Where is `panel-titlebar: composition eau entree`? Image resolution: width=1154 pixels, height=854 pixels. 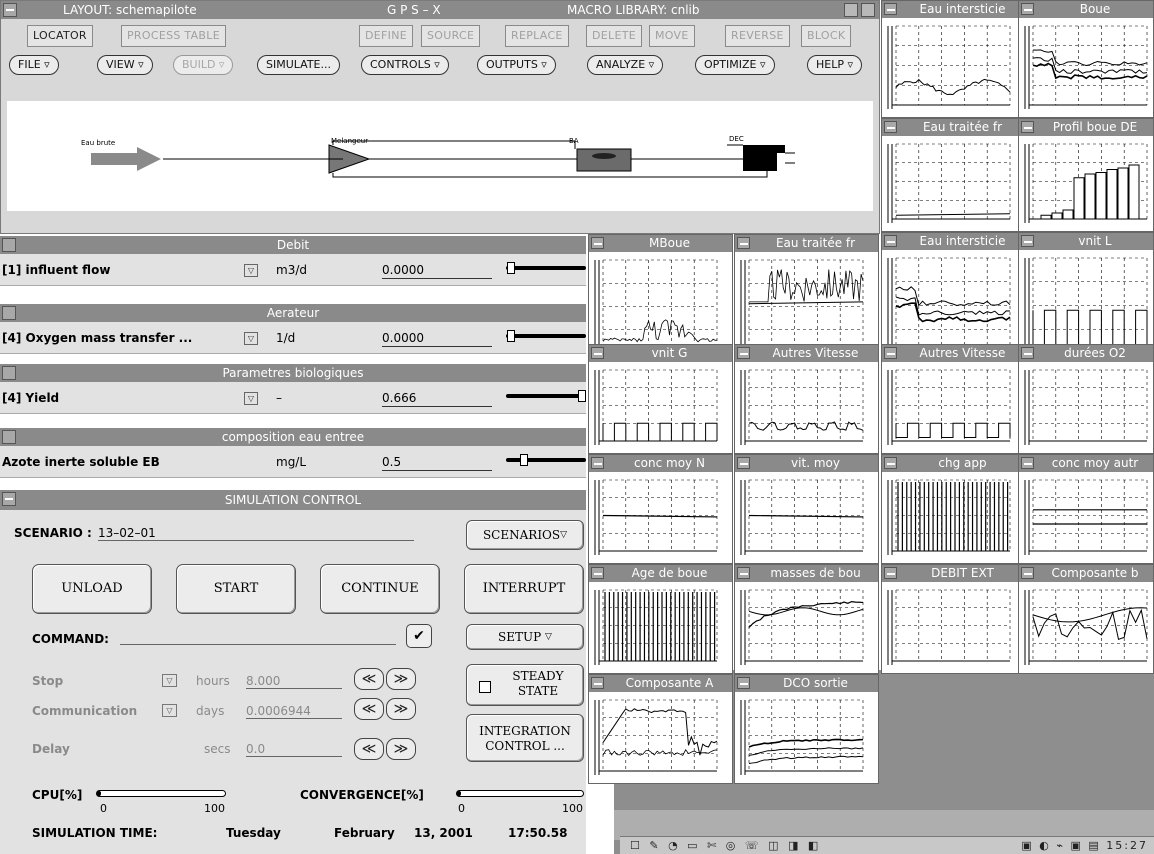 panel-titlebar: composition eau entree is located at coordinates (293, 437).